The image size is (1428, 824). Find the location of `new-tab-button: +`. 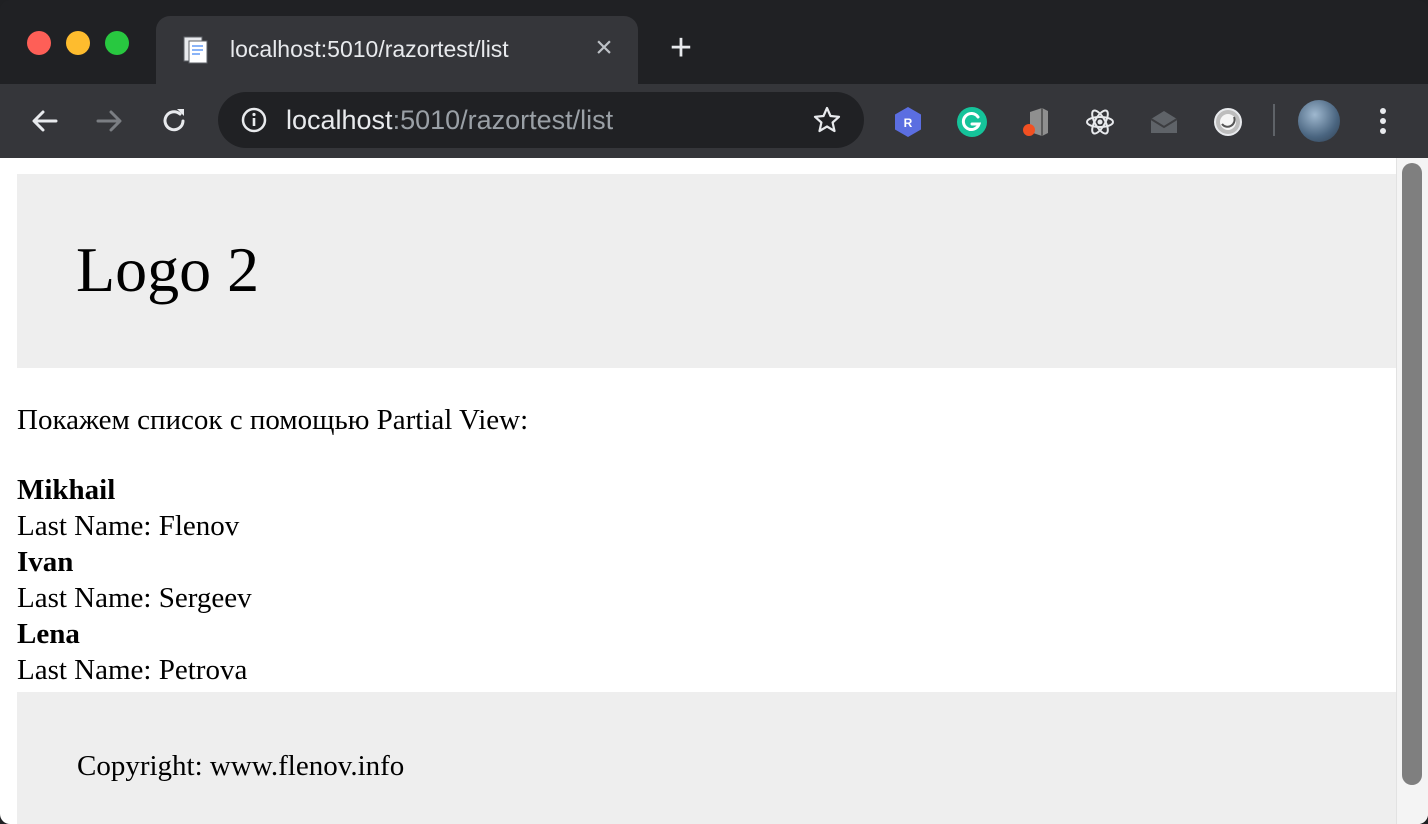

new-tab-button: + is located at coordinates (681, 48).